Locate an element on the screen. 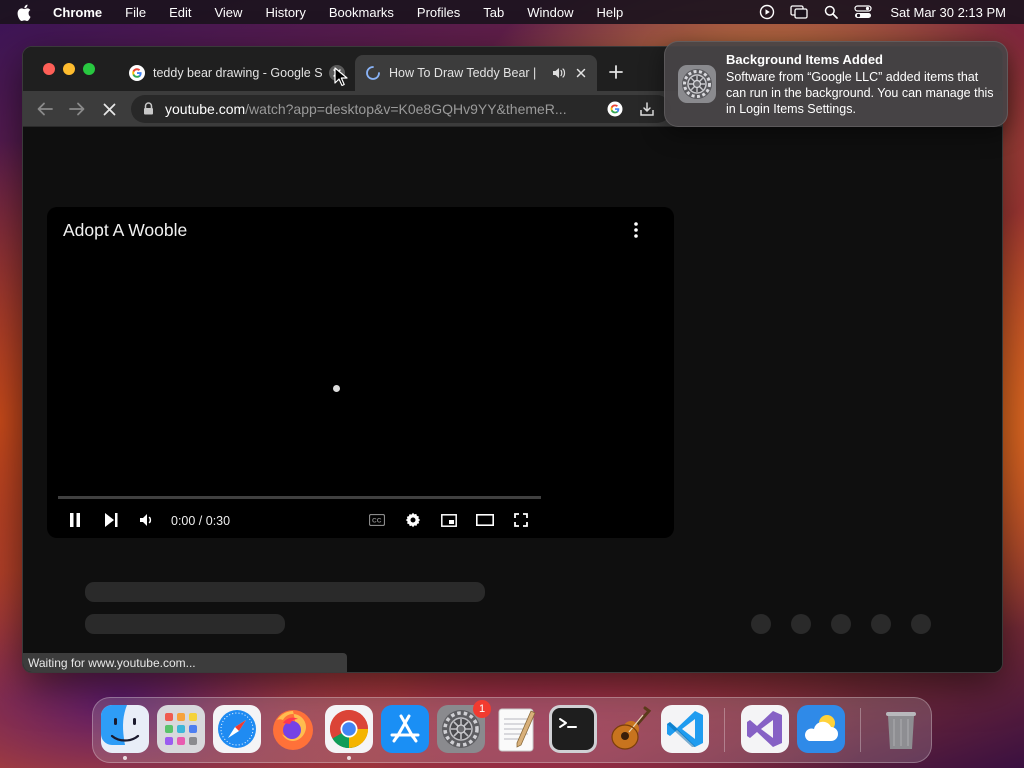  visual-studio-icon is located at coordinates (765, 729).